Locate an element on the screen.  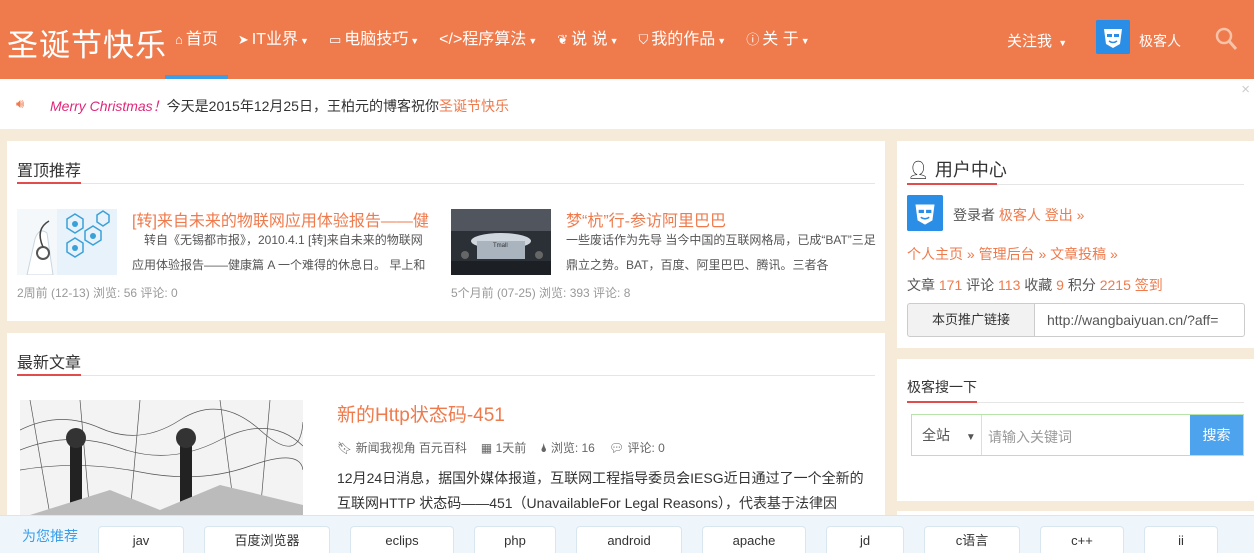
signin-link: 签到 is located at coordinates (1149, 285).